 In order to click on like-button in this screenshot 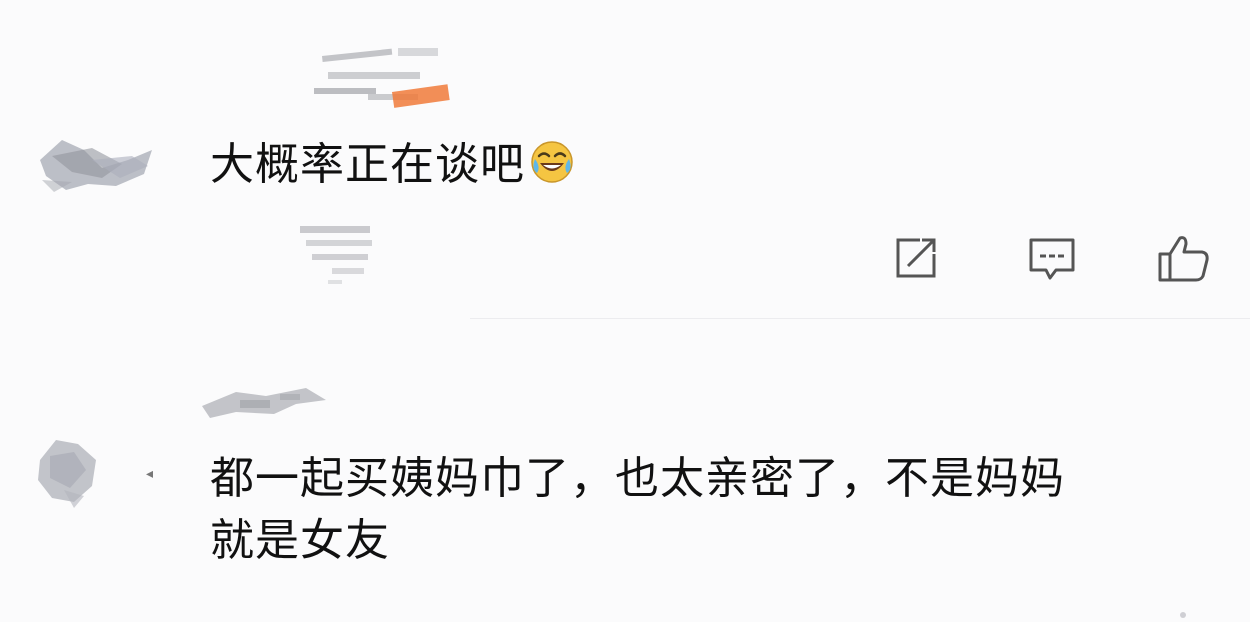, I will do `click(1184, 260)`.